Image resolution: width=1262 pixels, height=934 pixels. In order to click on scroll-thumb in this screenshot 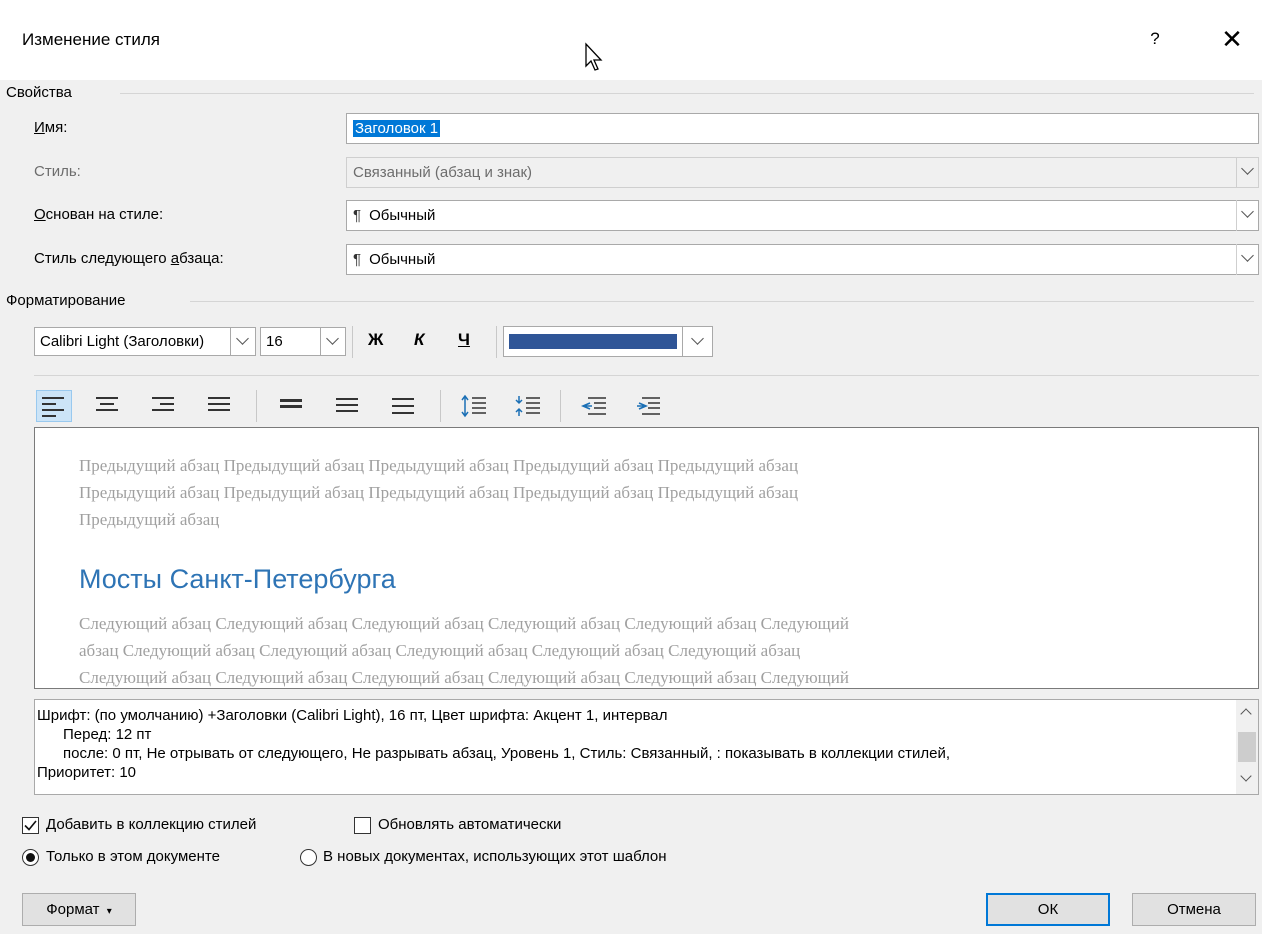, I will do `click(1247, 747)`.